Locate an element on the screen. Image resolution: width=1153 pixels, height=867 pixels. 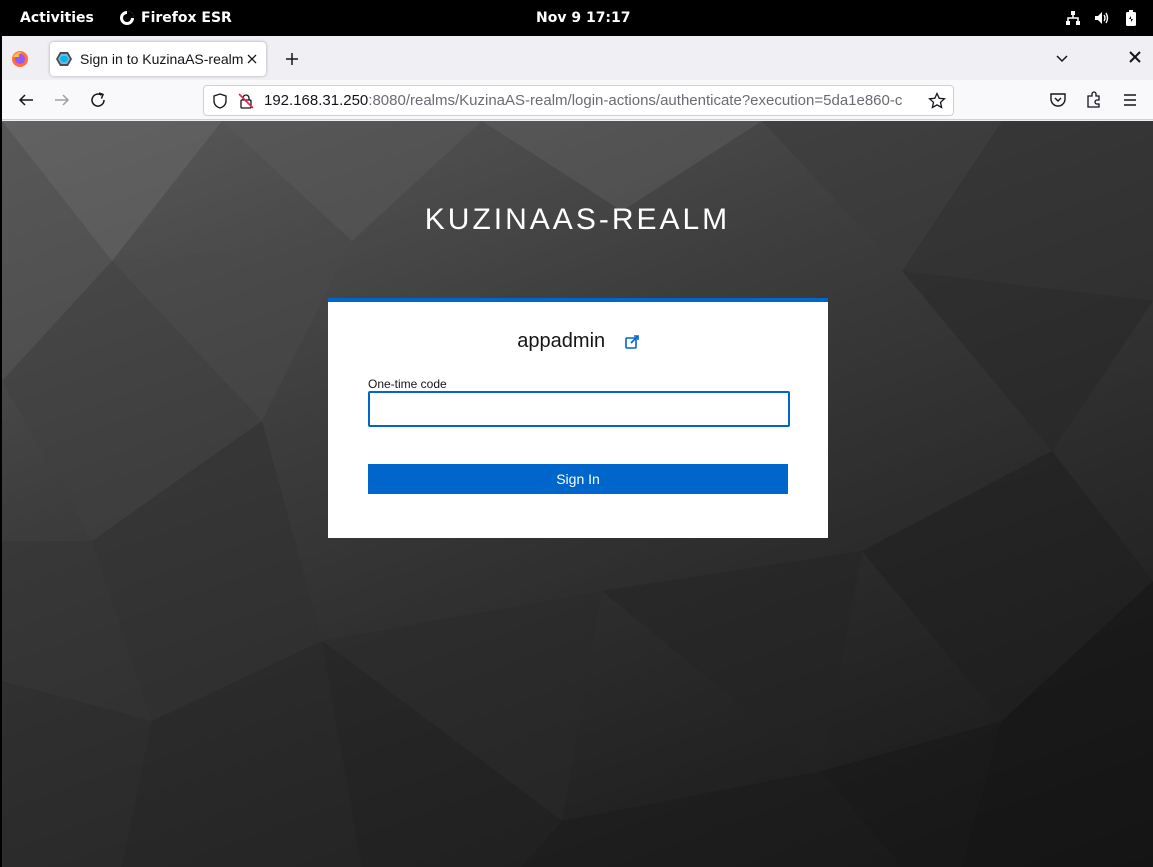
forward-arrow-icon is located at coordinates (62, 100).